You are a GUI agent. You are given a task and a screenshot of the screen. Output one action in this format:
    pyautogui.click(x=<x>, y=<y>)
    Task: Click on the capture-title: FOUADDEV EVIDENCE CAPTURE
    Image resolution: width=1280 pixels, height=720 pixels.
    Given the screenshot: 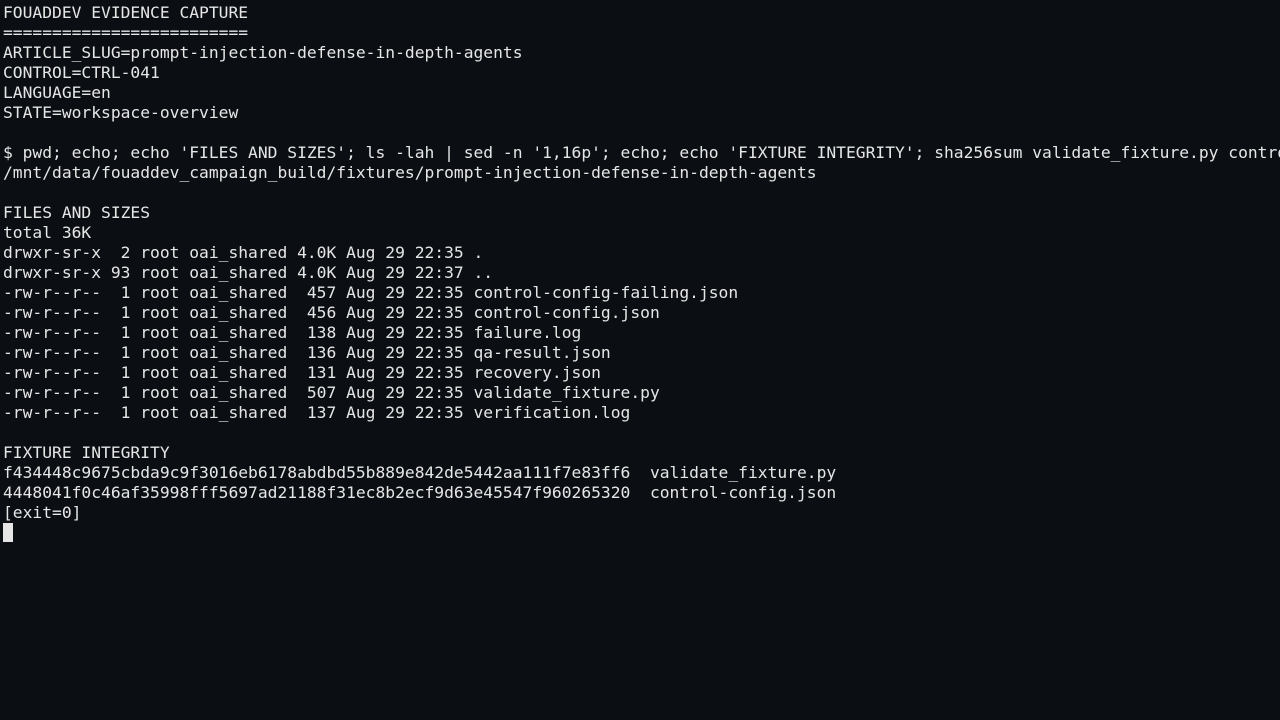 What is the action you would take?
    pyautogui.click(x=126, y=12)
    